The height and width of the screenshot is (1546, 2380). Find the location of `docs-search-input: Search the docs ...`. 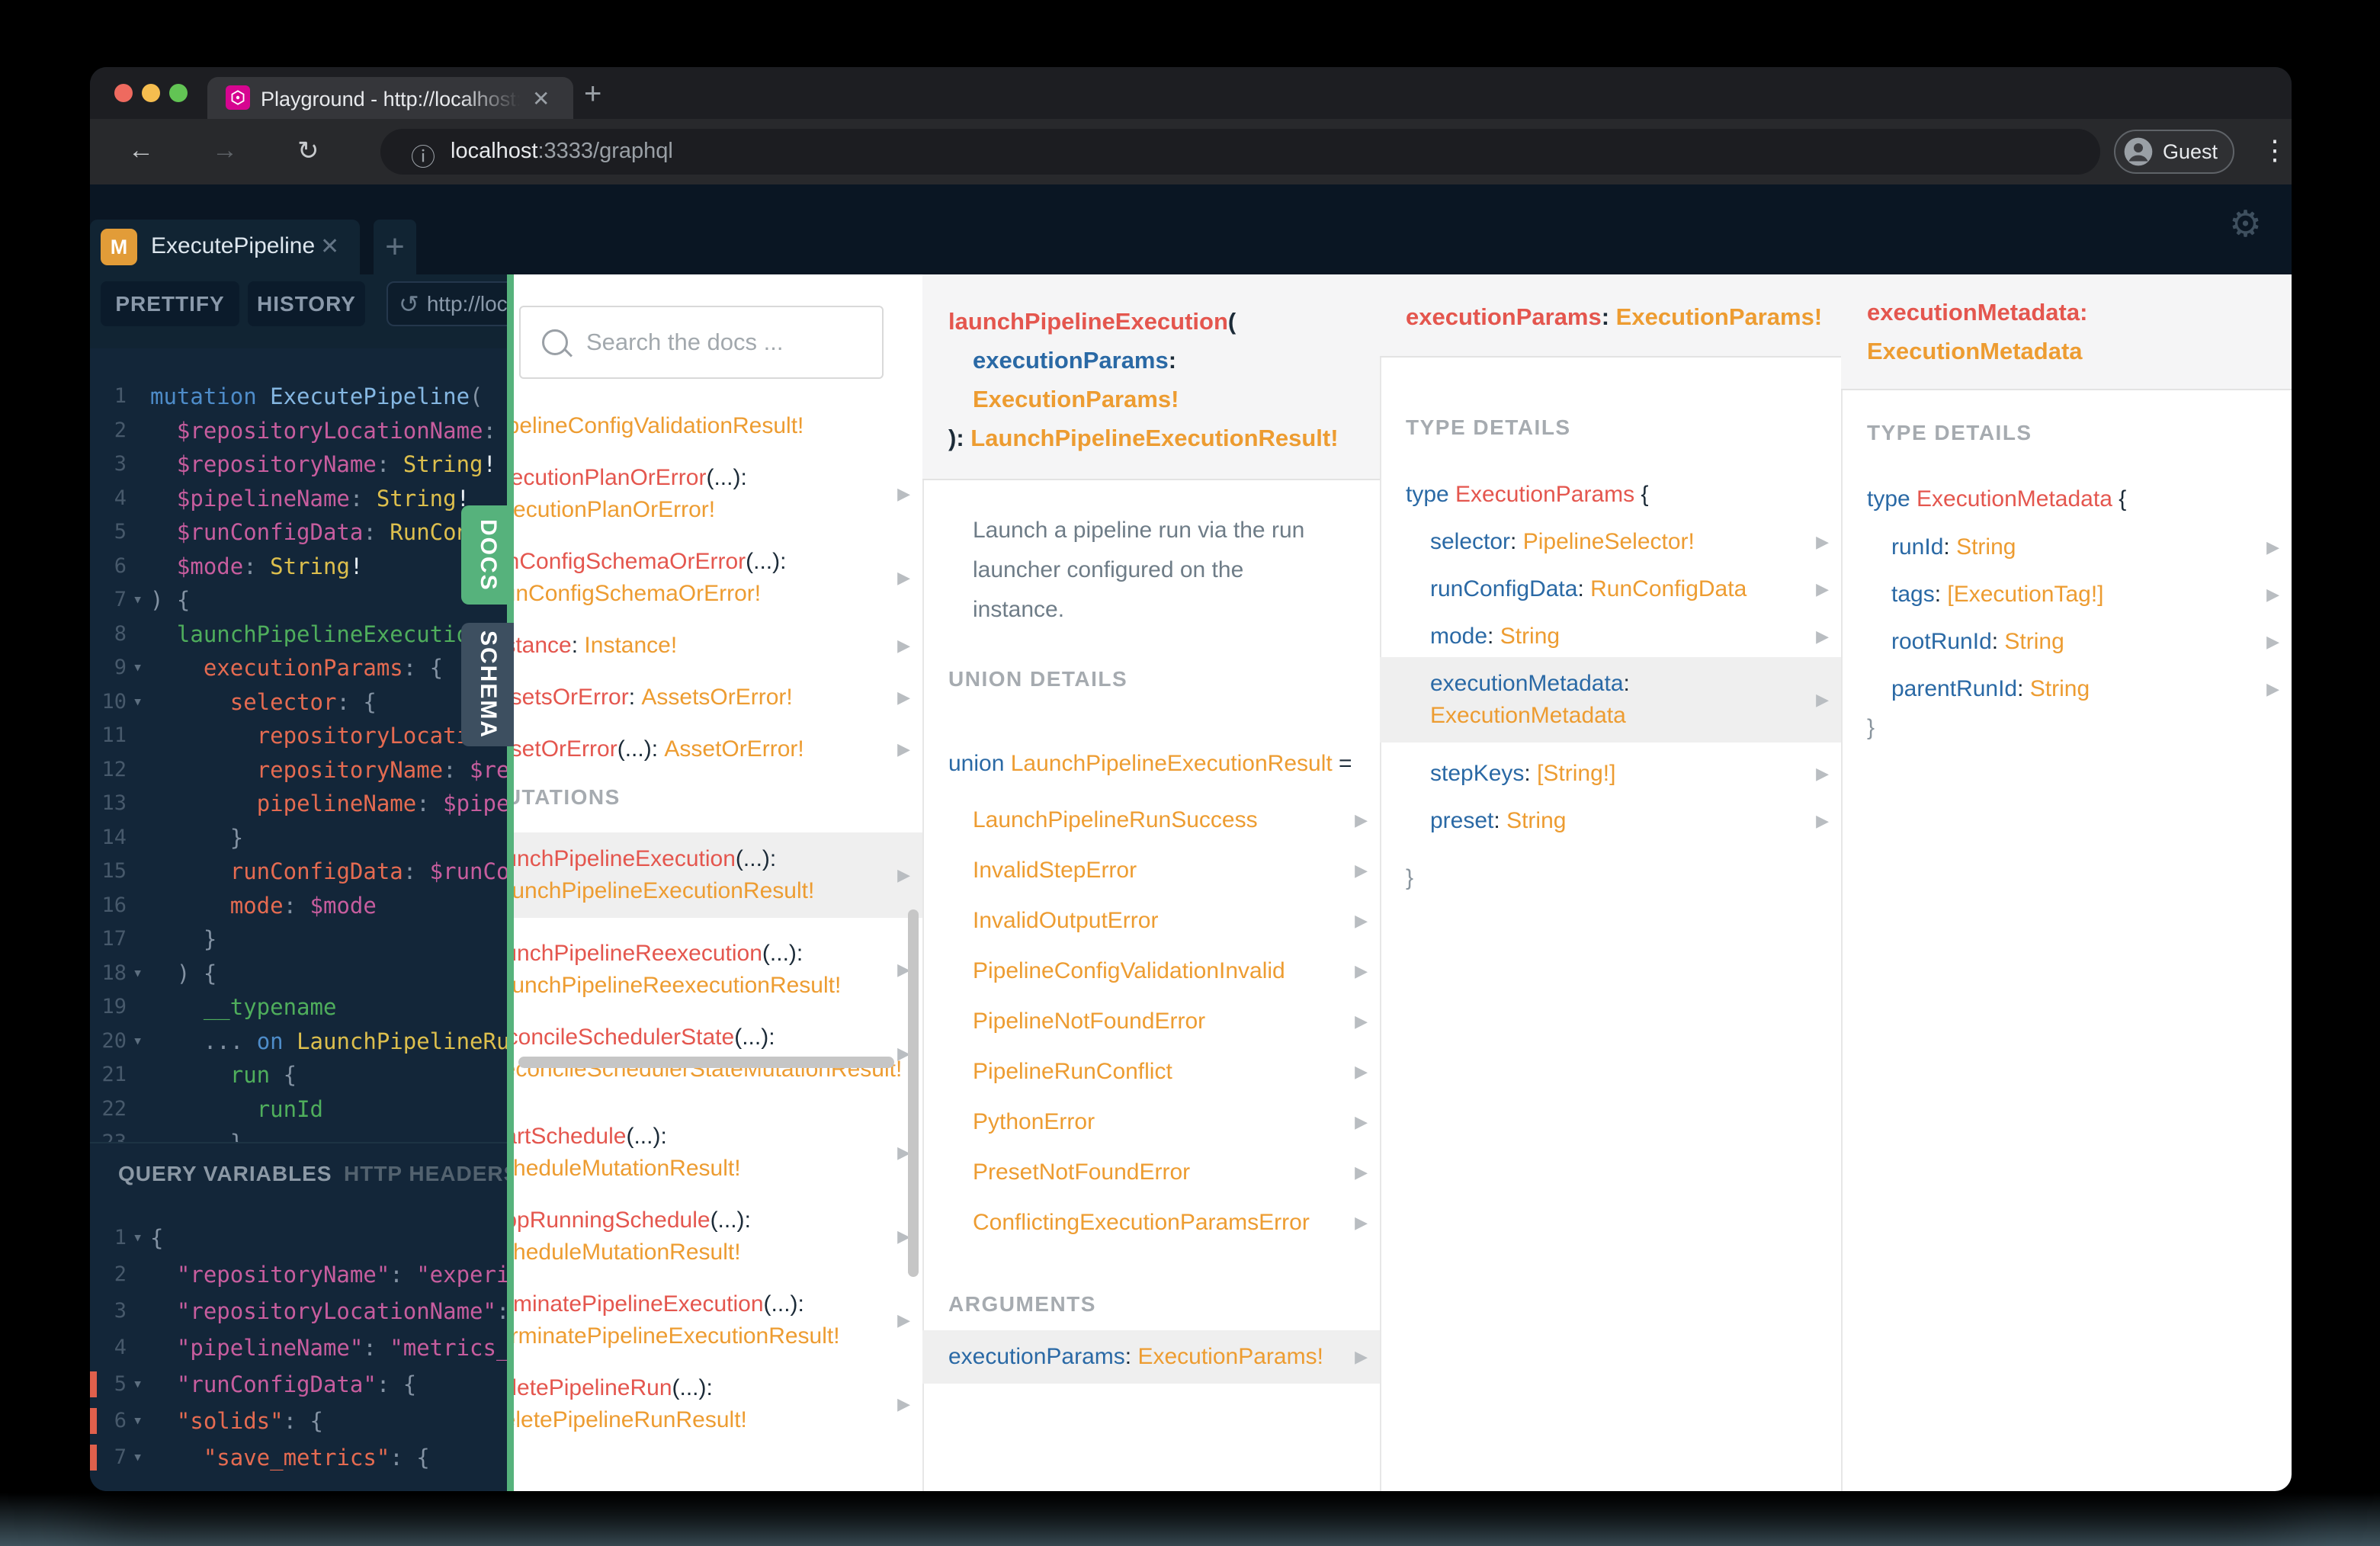

docs-search-input: Search the docs ... is located at coordinates (701, 342).